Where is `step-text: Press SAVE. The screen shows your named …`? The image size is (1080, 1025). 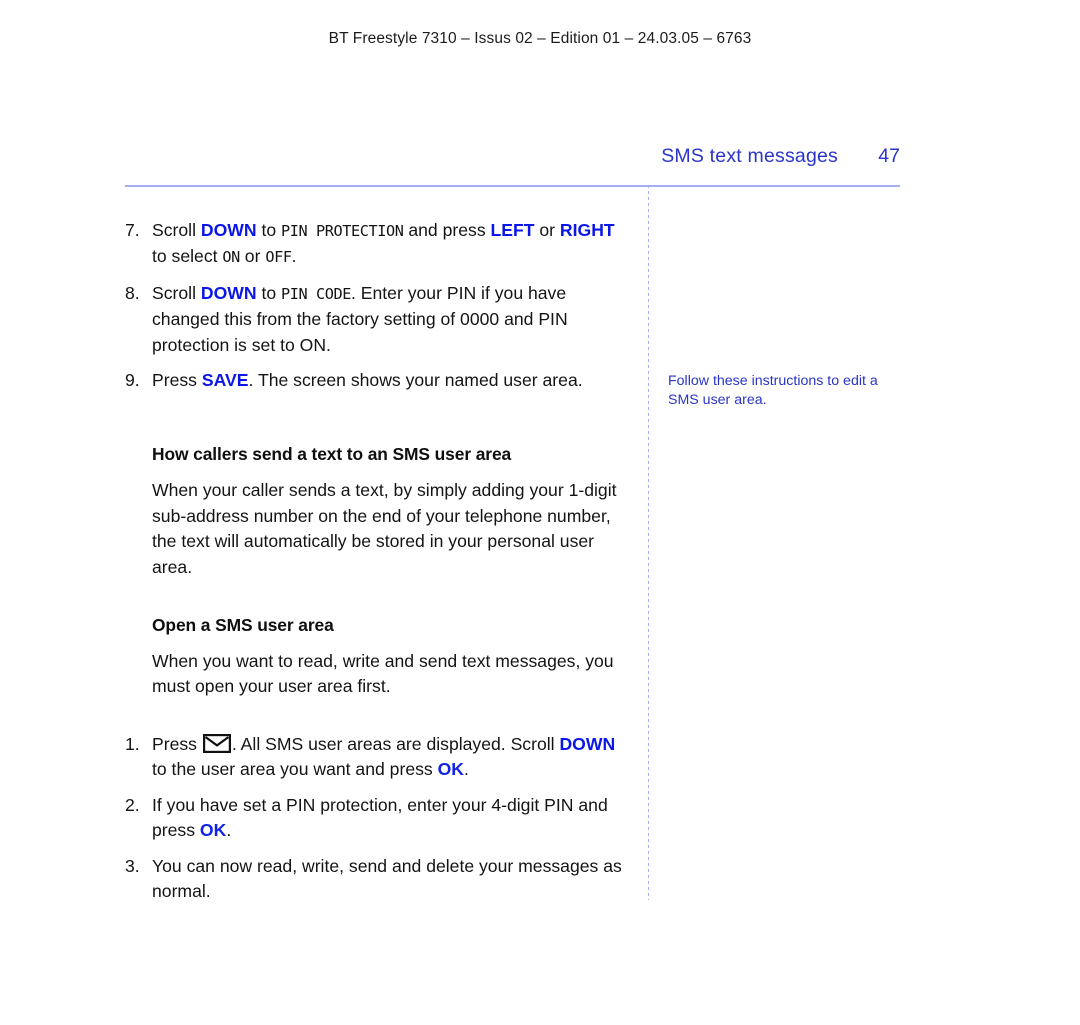
step-text: Press SAVE. The screen shows your named … is located at coordinates (391, 380).